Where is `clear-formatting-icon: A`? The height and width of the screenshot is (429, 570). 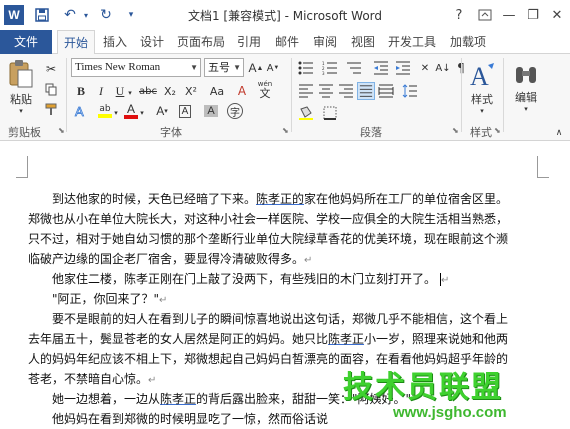
clear-formatting-icon: A is located at coordinates (242, 91).